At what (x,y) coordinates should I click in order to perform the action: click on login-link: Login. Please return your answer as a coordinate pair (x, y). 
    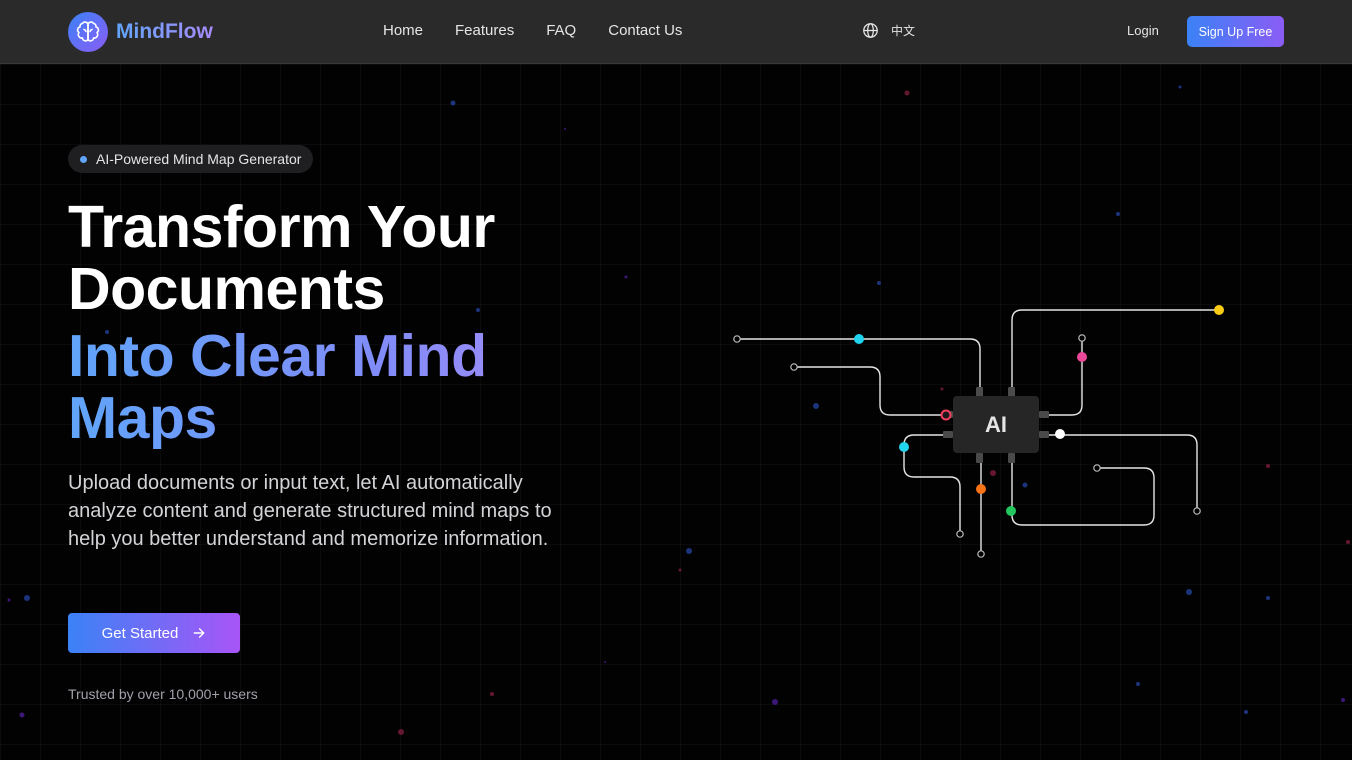
    Looking at the image, I should click on (1143, 30).